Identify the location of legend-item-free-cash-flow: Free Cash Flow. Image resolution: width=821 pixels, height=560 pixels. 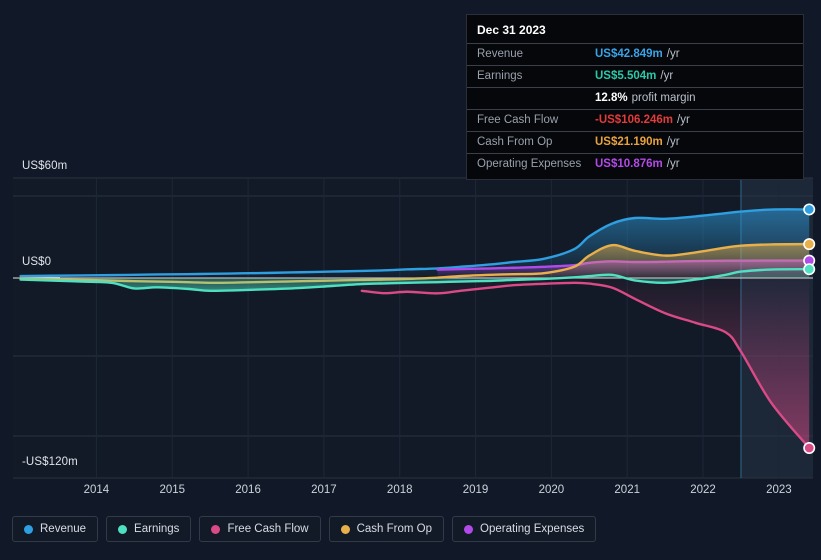
(260, 529).